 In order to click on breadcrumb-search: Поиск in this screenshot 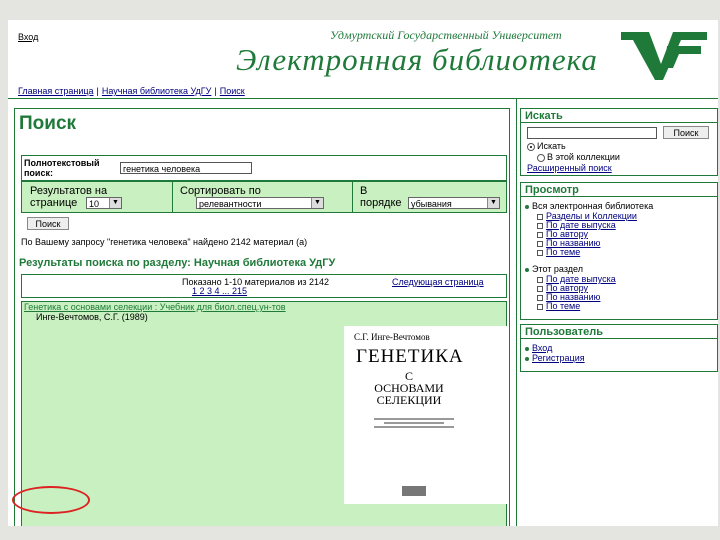, I will do `click(232, 91)`.